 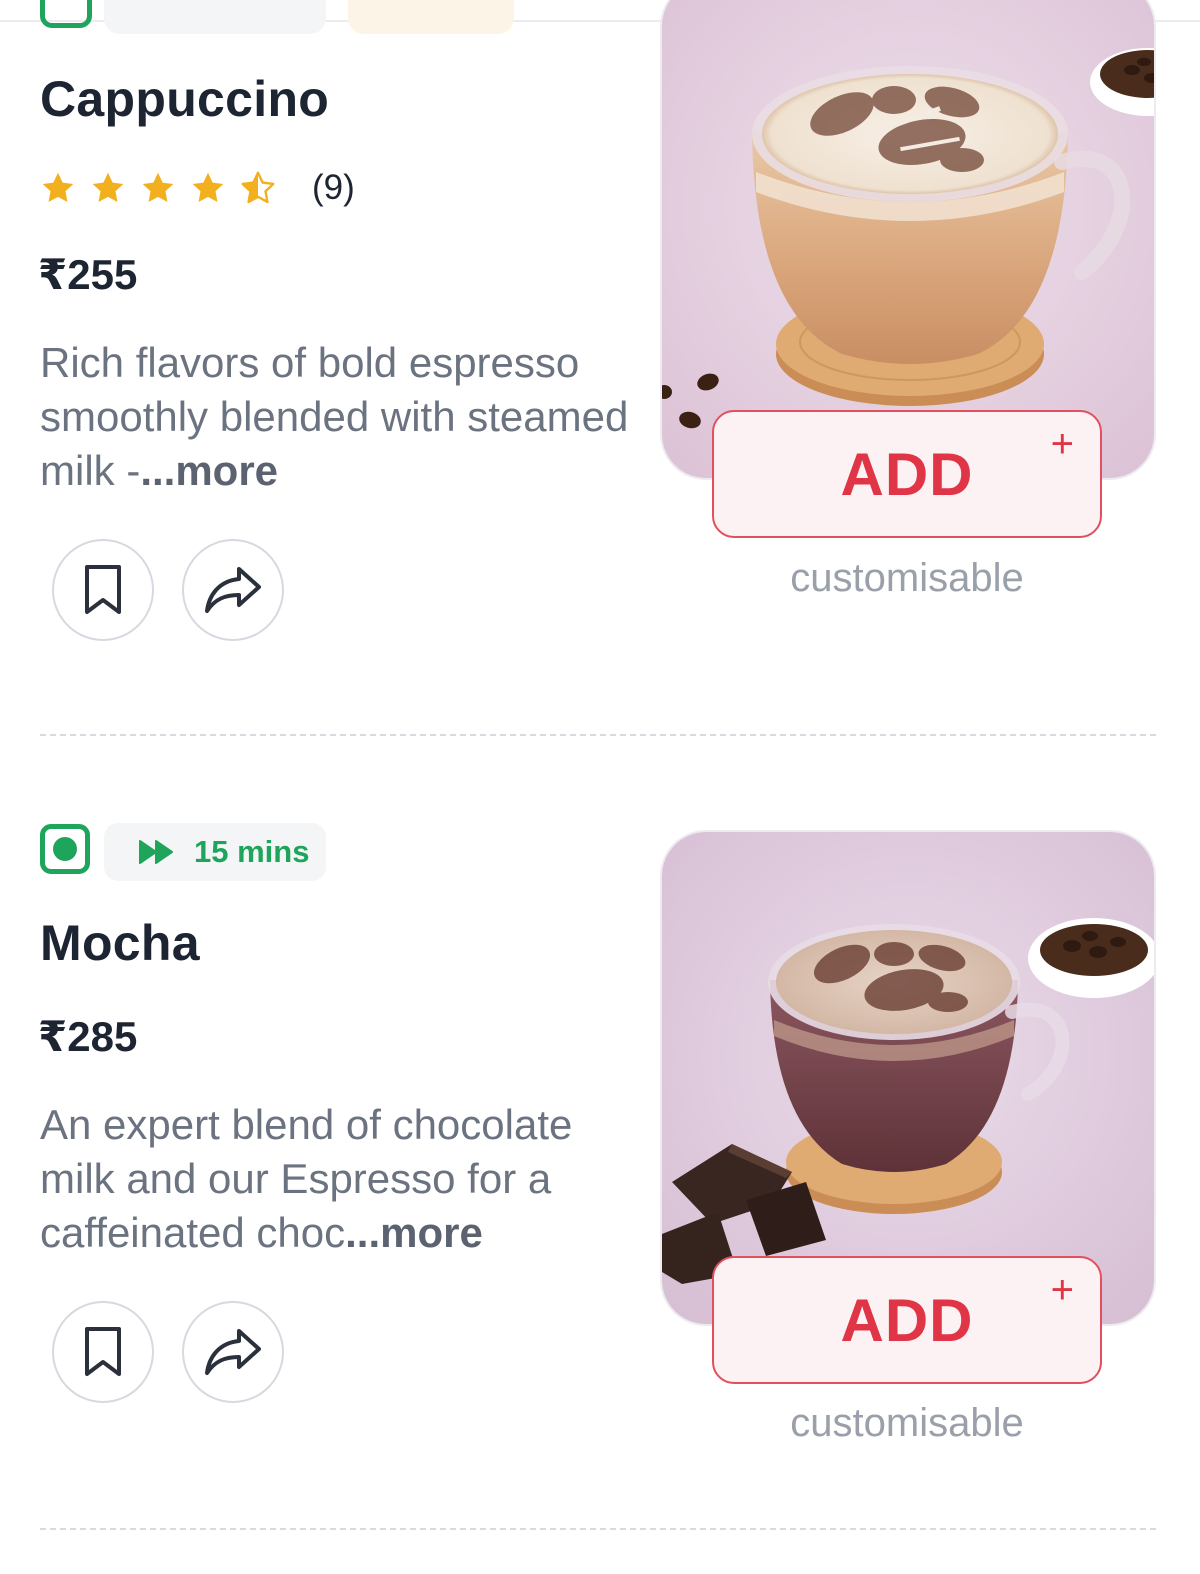 What do you see at coordinates (414, 1232) in the screenshot?
I see `more-link: ...more` at bounding box center [414, 1232].